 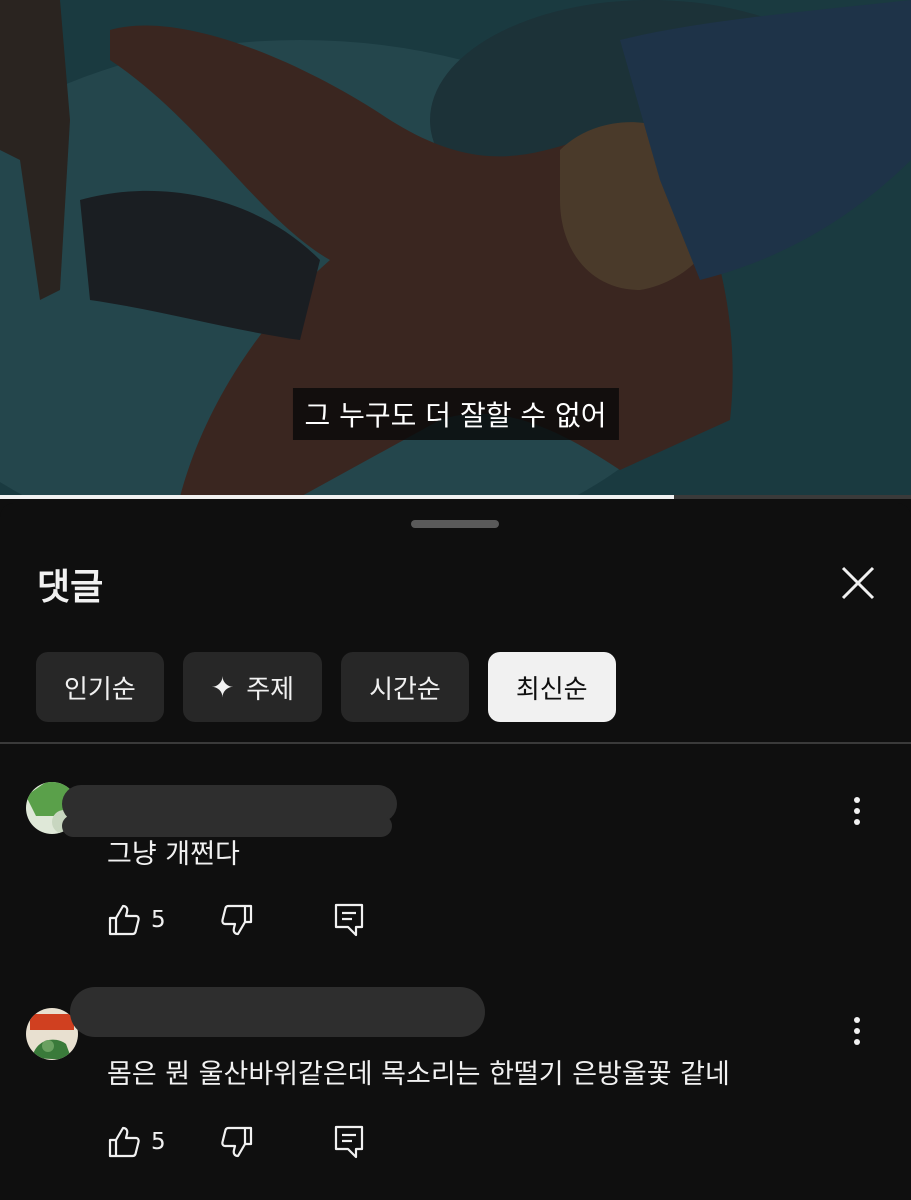 I want to click on sparkle-icon: ✦, so click(x=222, y=687).